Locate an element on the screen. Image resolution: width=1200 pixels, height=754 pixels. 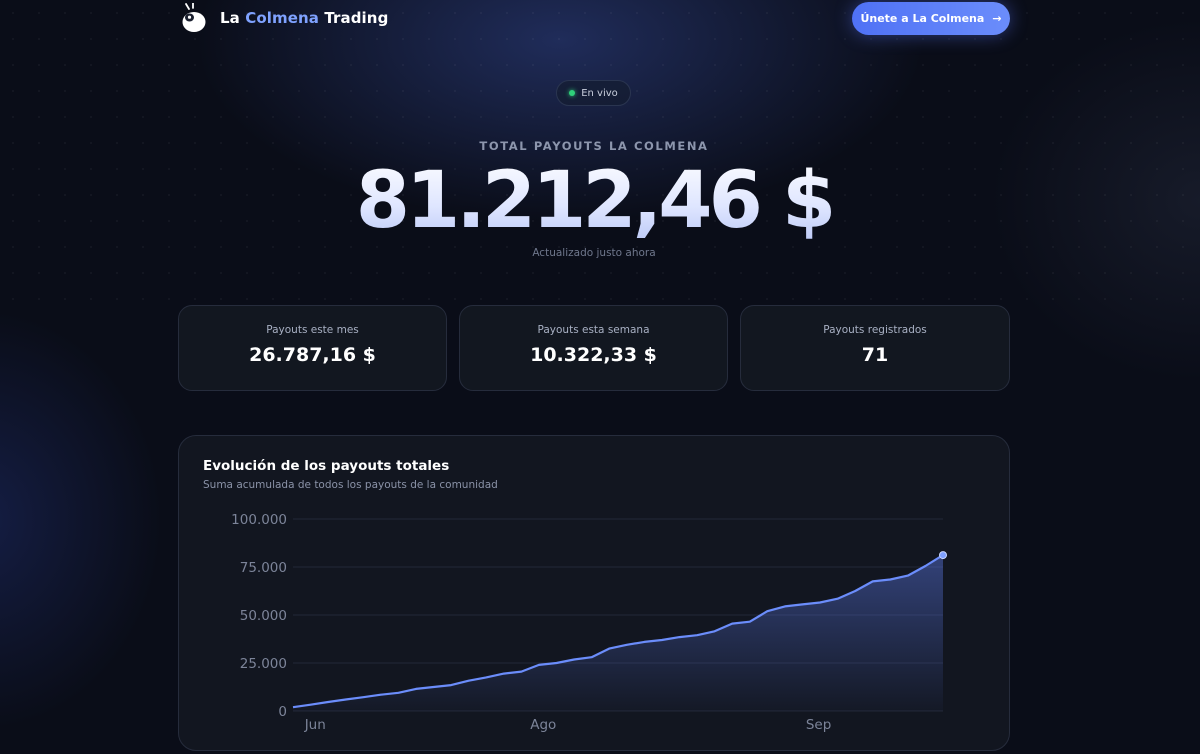
stat-label: Payouts registrados is located at coordinates (875, 330).